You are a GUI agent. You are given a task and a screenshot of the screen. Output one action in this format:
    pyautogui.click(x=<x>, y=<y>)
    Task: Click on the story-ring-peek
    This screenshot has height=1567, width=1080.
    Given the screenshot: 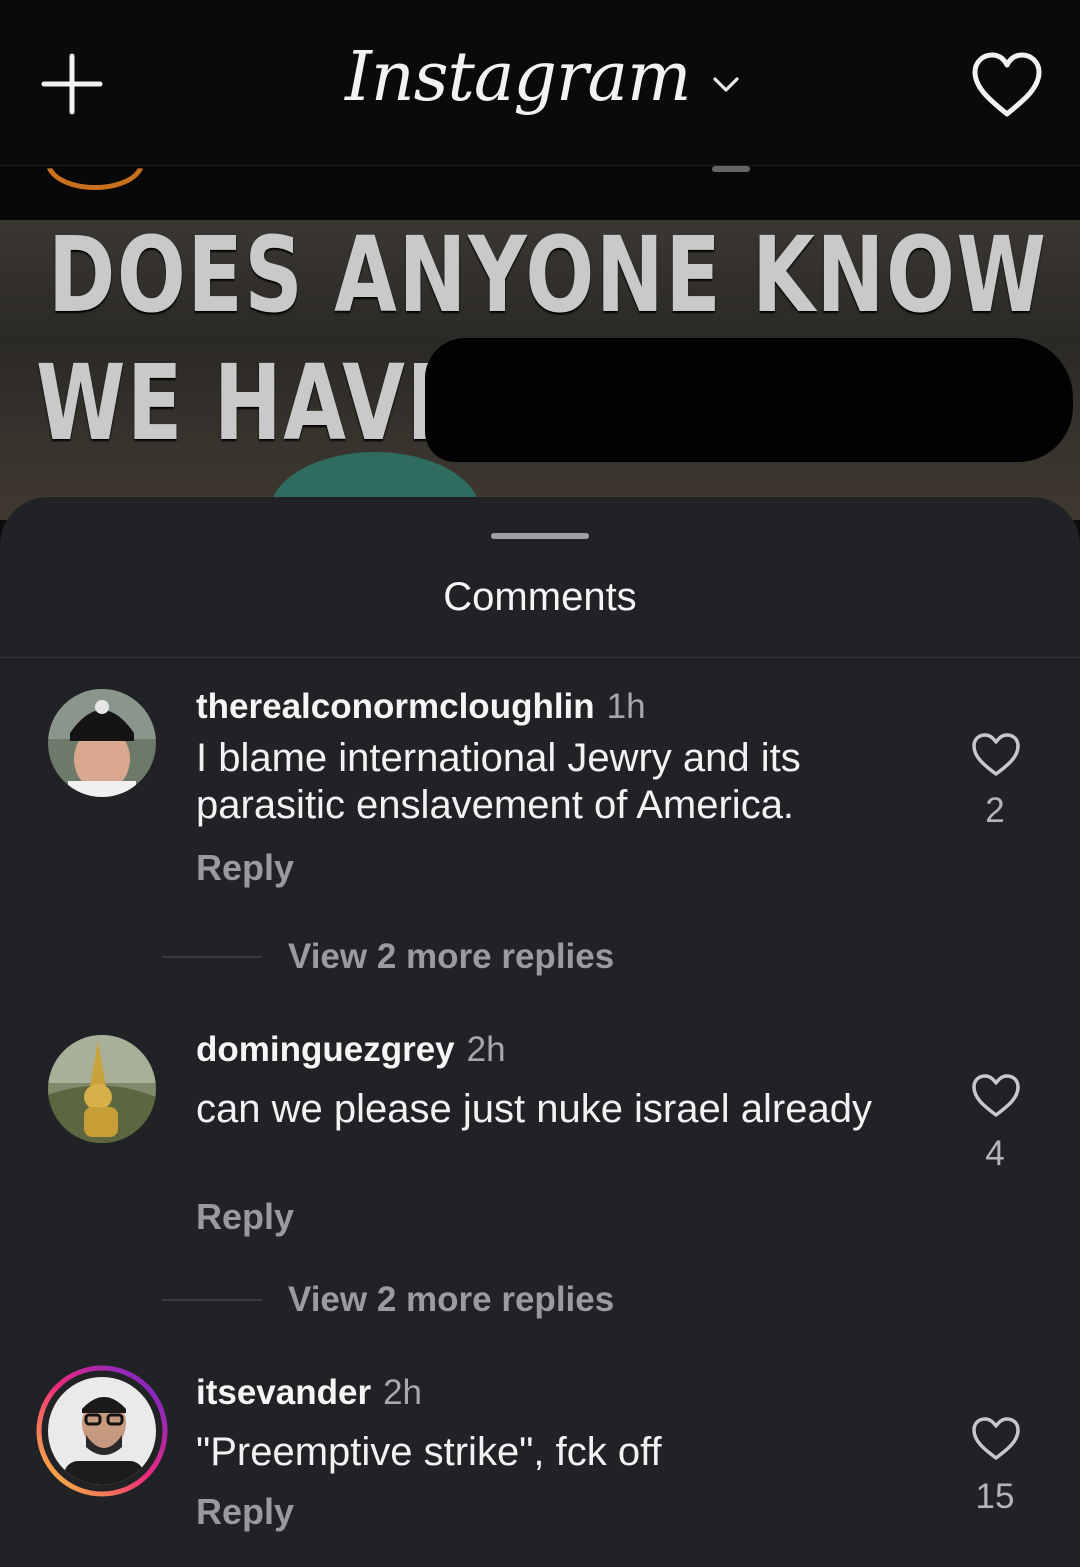 What is the action you would take?
    pyautogui.click(x=95, y=179)
    